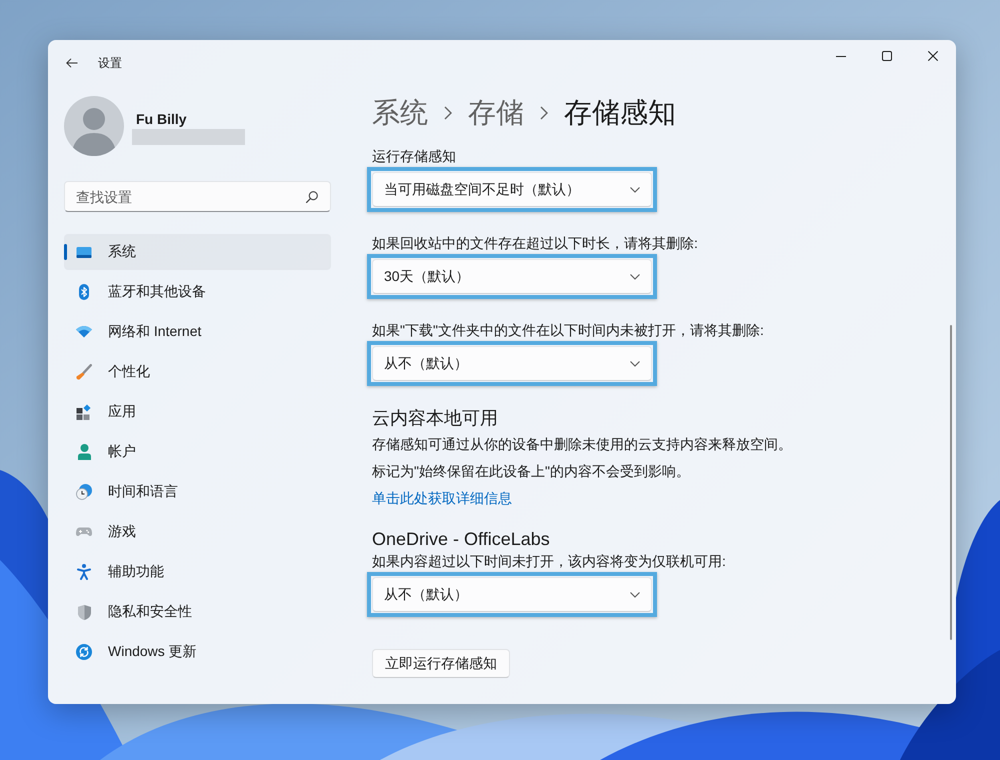 Image resolution: width=1000 pixels, height=760 pixels. What do you see at coordinates (197, 492) in the screenshot?
I see `nav-item: 时间和语言` at bounding box center [197, 492].